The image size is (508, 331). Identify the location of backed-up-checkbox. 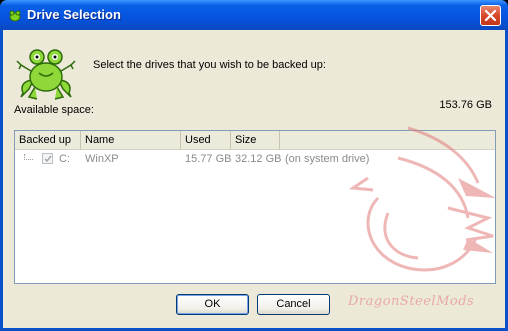
(47, 158).